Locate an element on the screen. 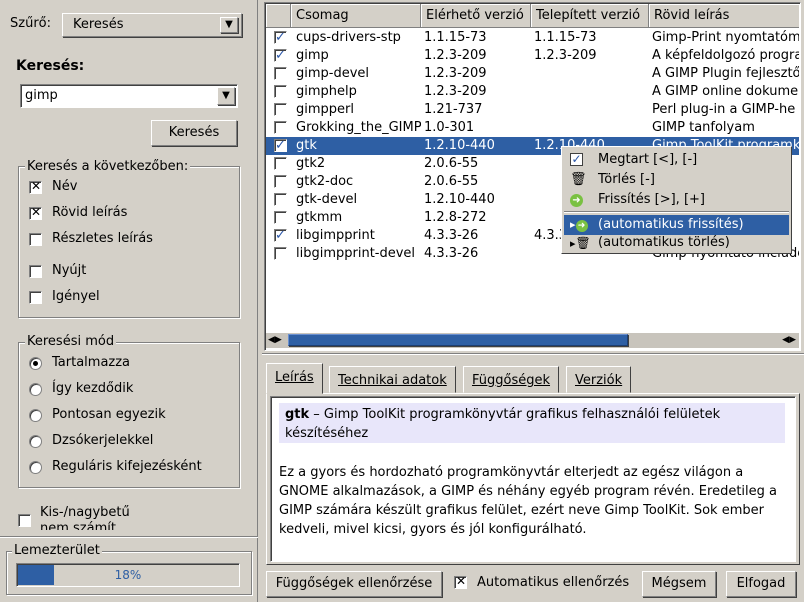 This screenshot has height=602, width=804. context-menu-item: ➜ Frissítés [>], [+] is located at coordinates (676, 200).